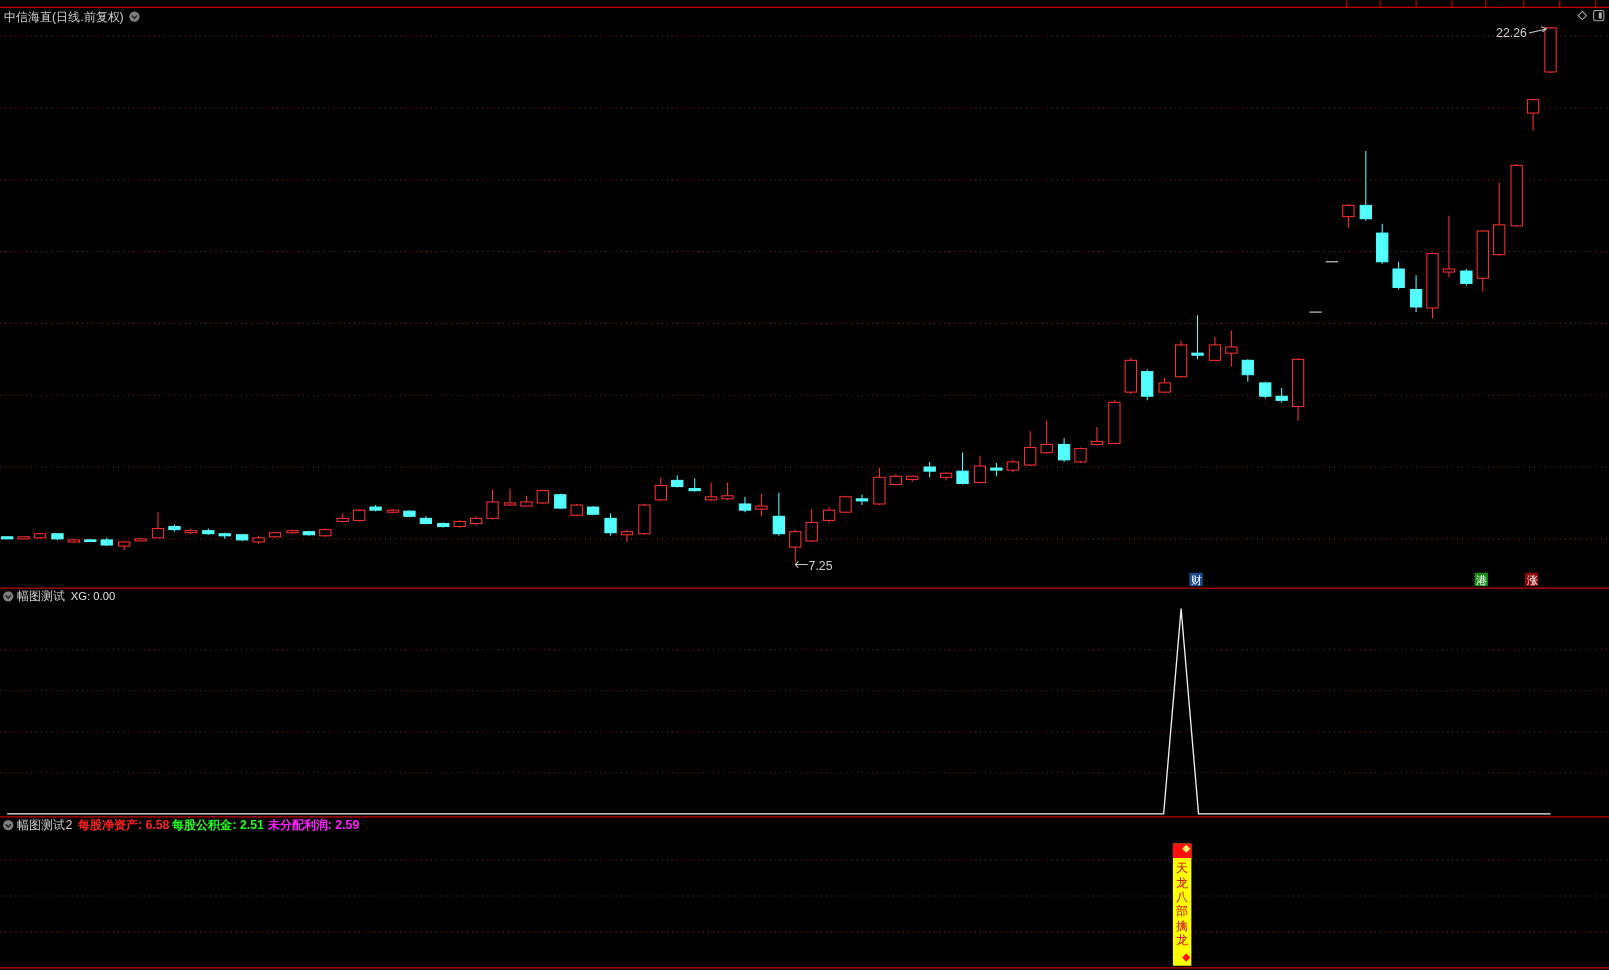  What do you see at coordinates (1531, 579) in the screenshot?
I see `event-tag: 涨` at bounding box center [1531, 579].